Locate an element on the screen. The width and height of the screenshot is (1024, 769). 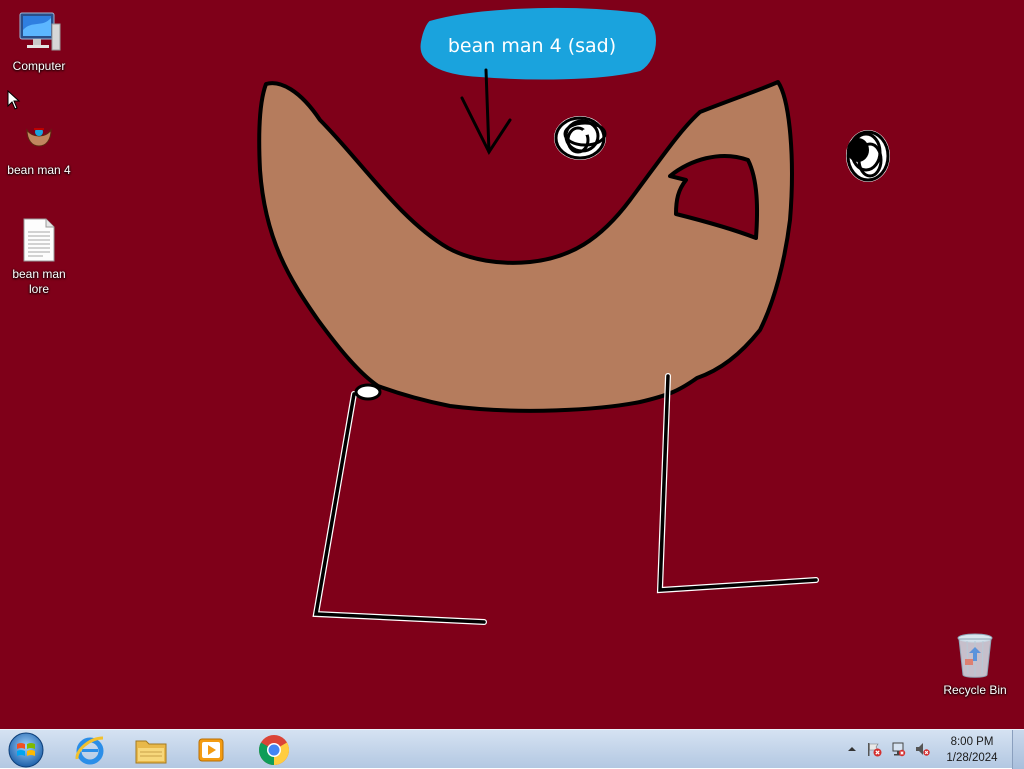
desktop-icon-computer: Computer is located at coordinates (39, 41).